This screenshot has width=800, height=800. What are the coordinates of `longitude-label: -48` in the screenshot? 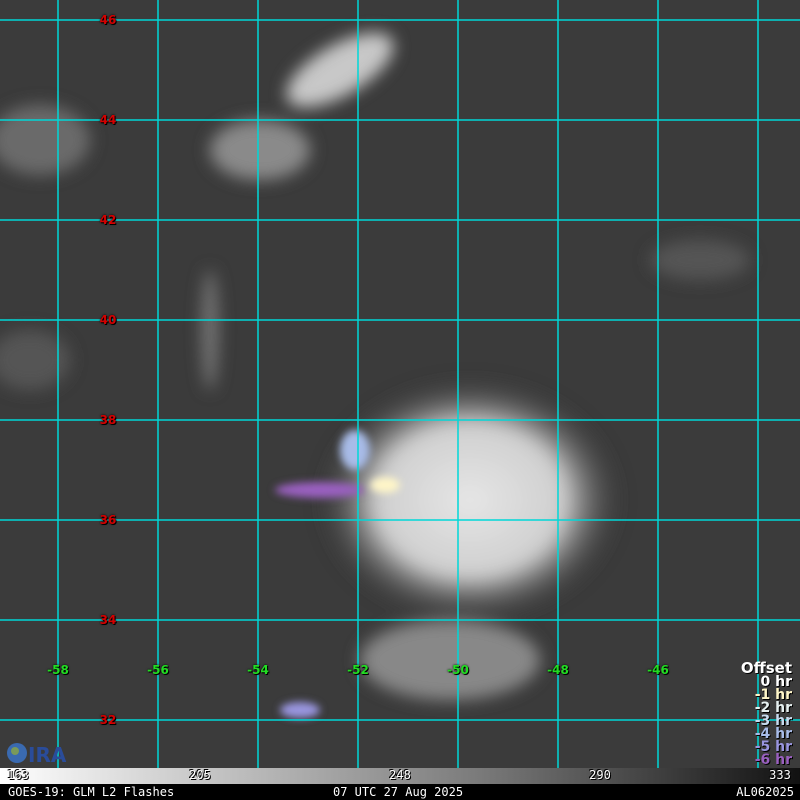 It's located at (558, 670).